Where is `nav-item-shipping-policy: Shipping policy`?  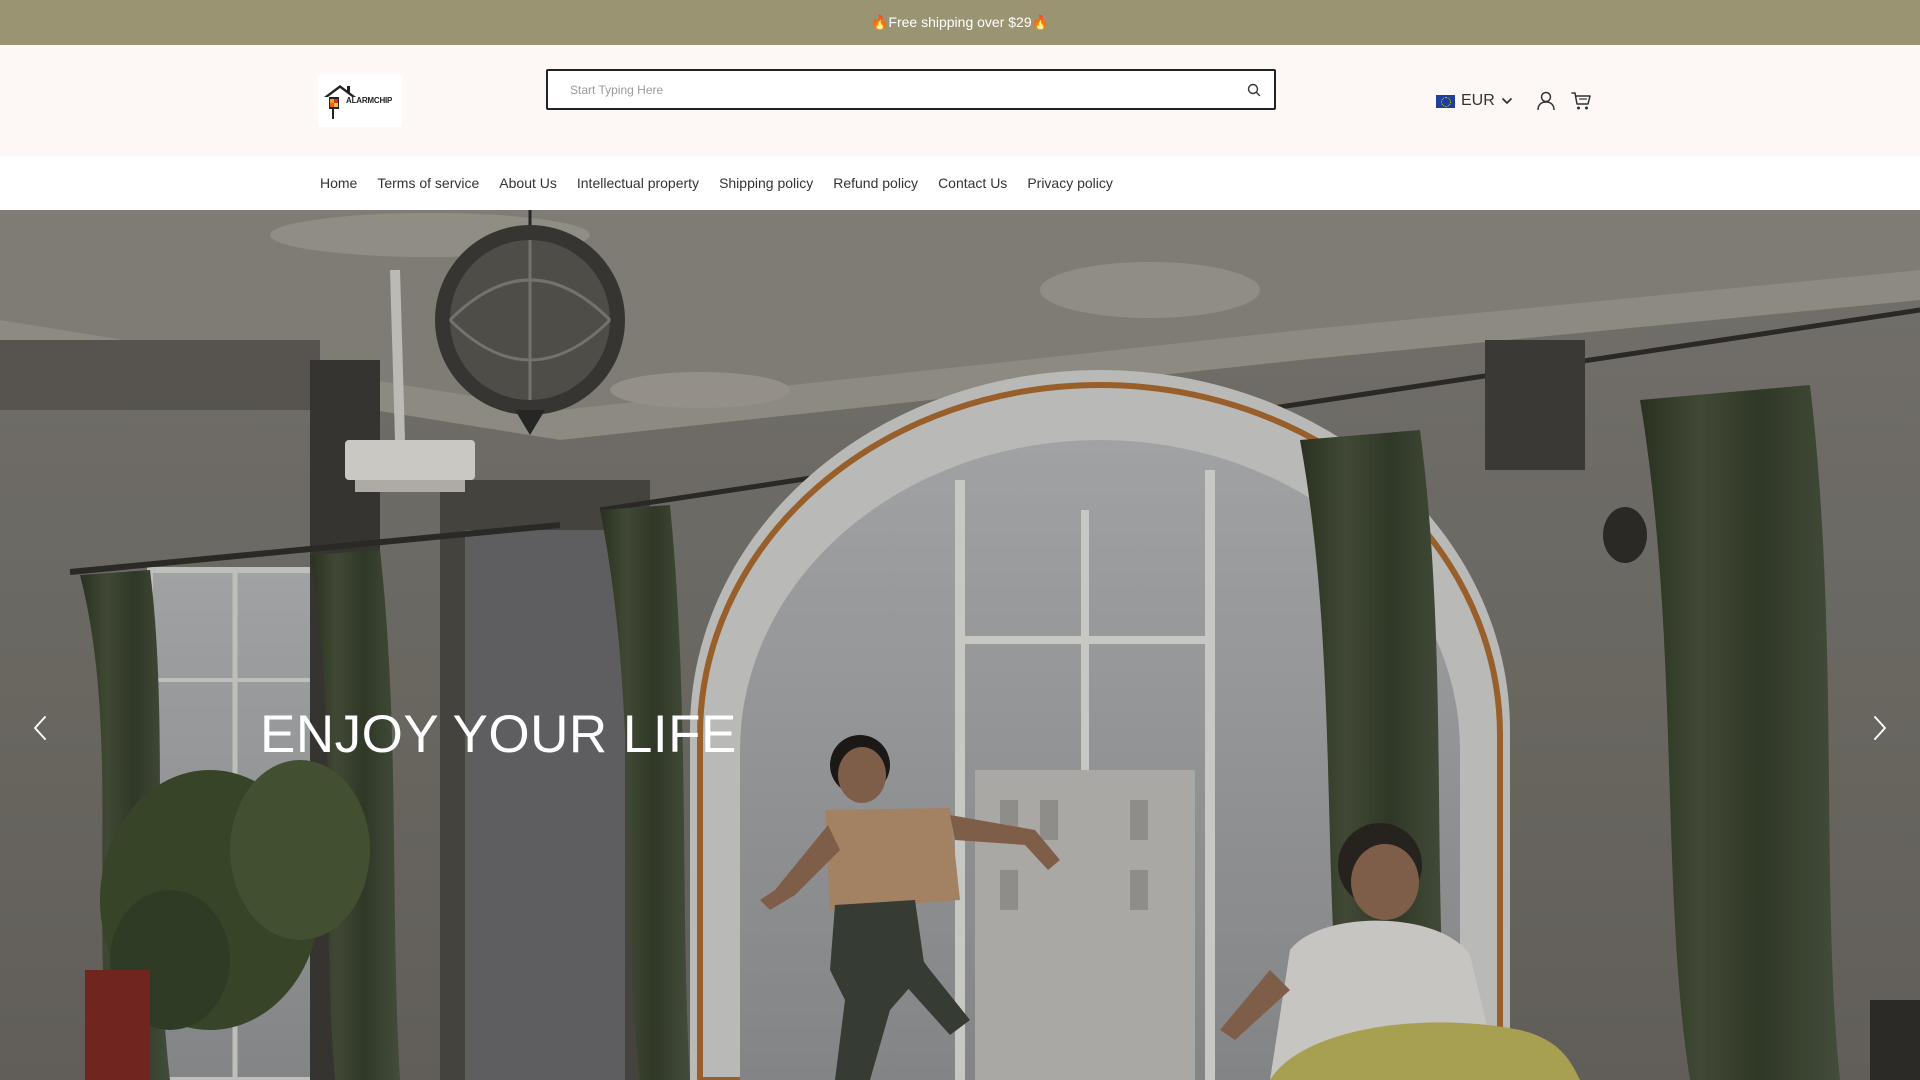 nav-item-shipping-policy: Shipping policy is located at coordinates (766, 183).